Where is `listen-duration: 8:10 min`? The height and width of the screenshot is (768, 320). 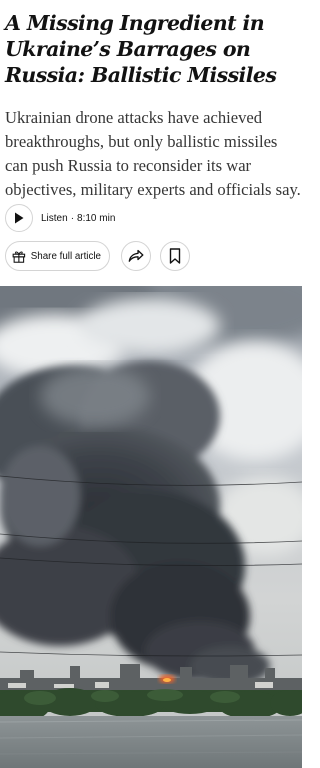
listen-duration: 8:10 min is located at coordinates (96, 218).